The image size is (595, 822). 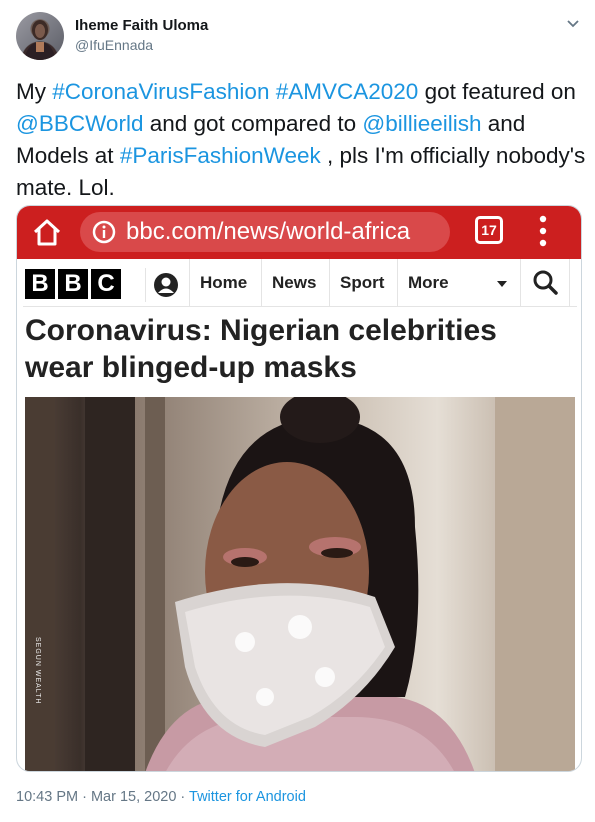 What do you see at coordinates (47, 232) in the screenshot?
I see `home-icon` at bounding box center [47, 232].